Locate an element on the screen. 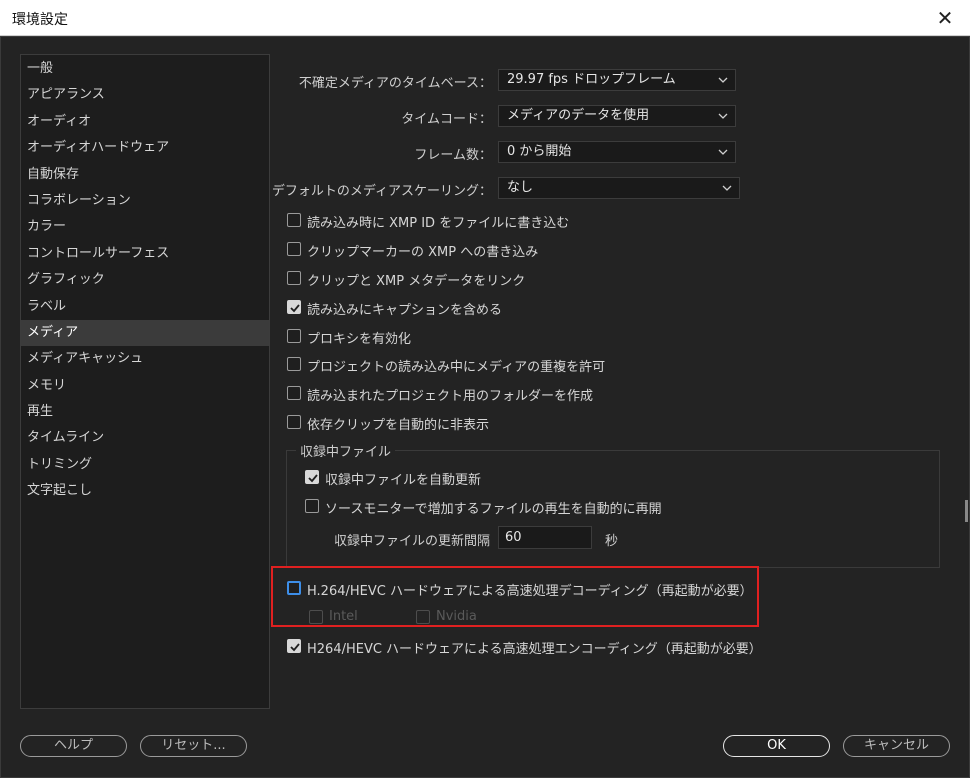 The width and height of the screenshot is (970, 778). checkbox-label: H264/HEVC ハードウェアによる高速処理エンコーディング（再起動が必要） is located at coordinates (534, 649).